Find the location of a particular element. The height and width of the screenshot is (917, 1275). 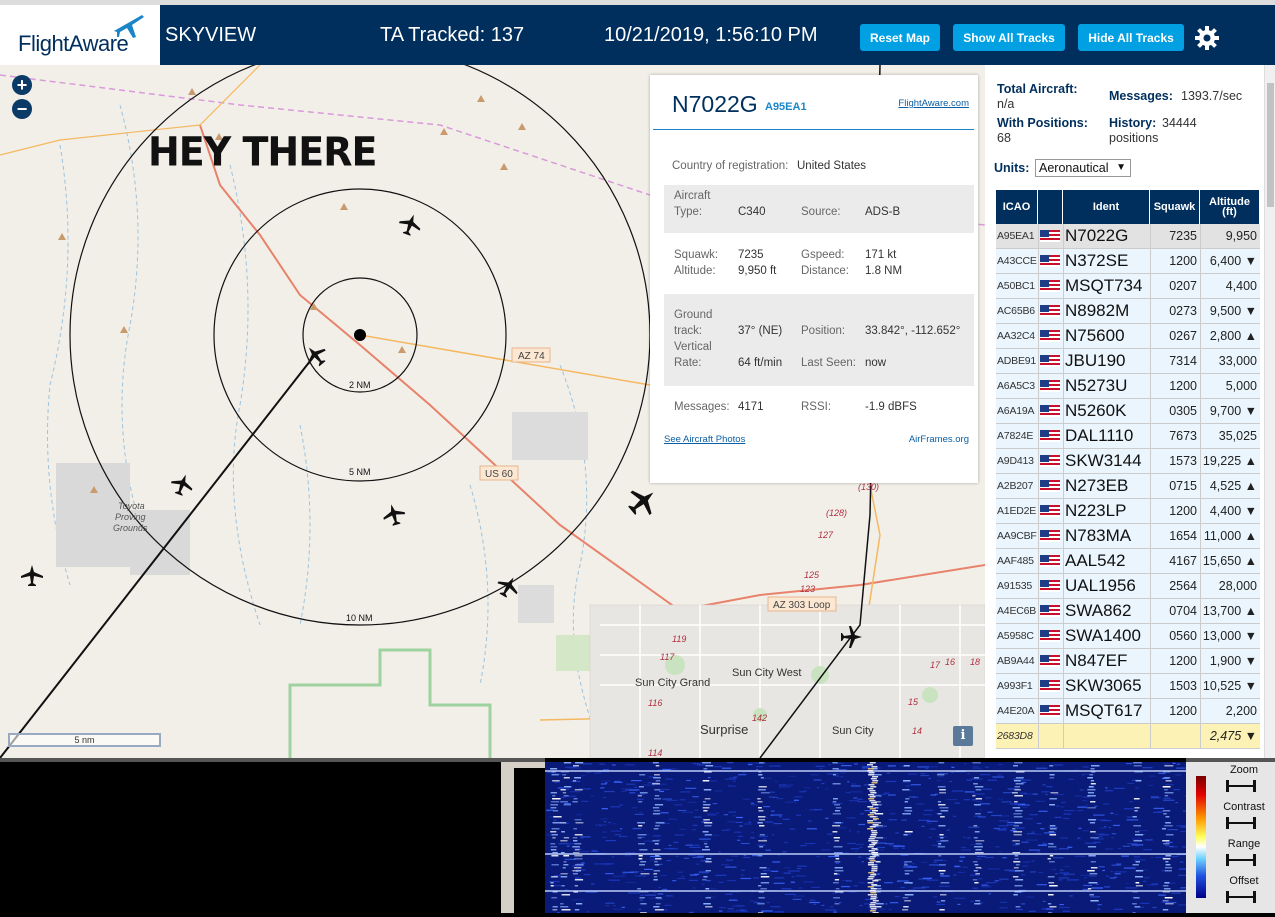

aircraft-photos-link: See Aircraft Photos is located at coordinates (704, 439).